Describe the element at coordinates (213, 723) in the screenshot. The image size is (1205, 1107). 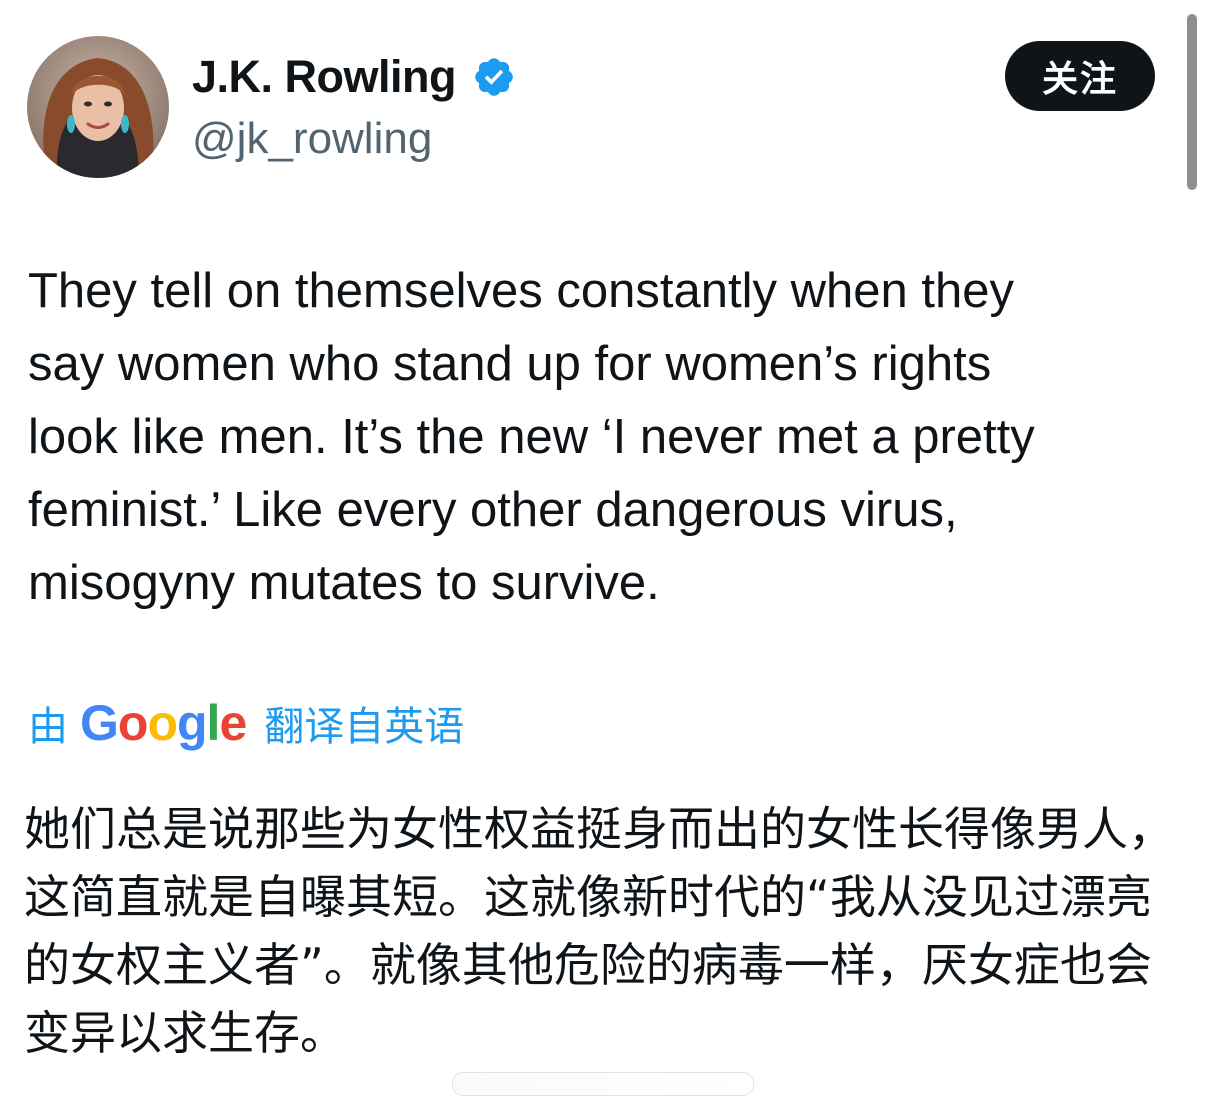
I see `google-logo-letter: l` at that location.